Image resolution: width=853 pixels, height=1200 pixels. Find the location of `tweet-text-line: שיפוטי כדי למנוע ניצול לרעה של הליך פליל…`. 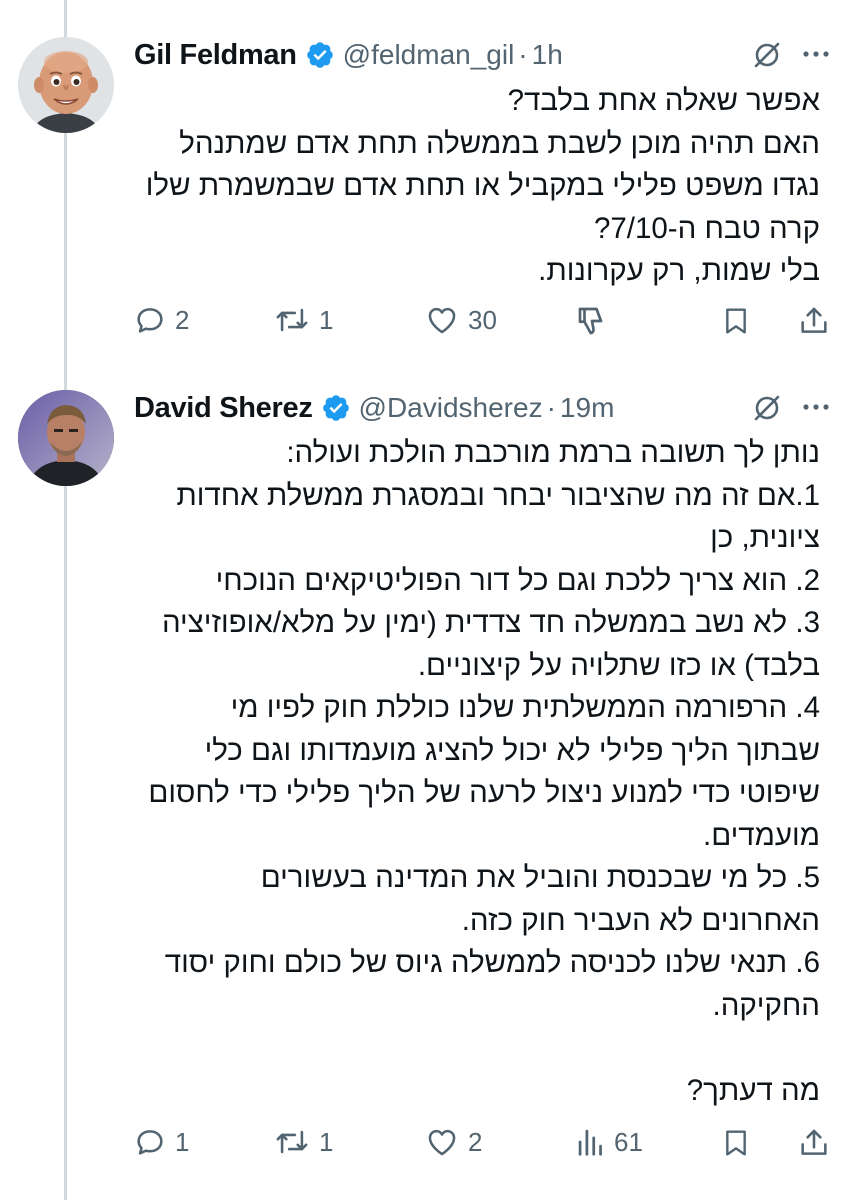

tweet-text-line: שיפוטי כדי למנוע ניצול לרעה של הליך פליל… is located at coordinates (484, 792).